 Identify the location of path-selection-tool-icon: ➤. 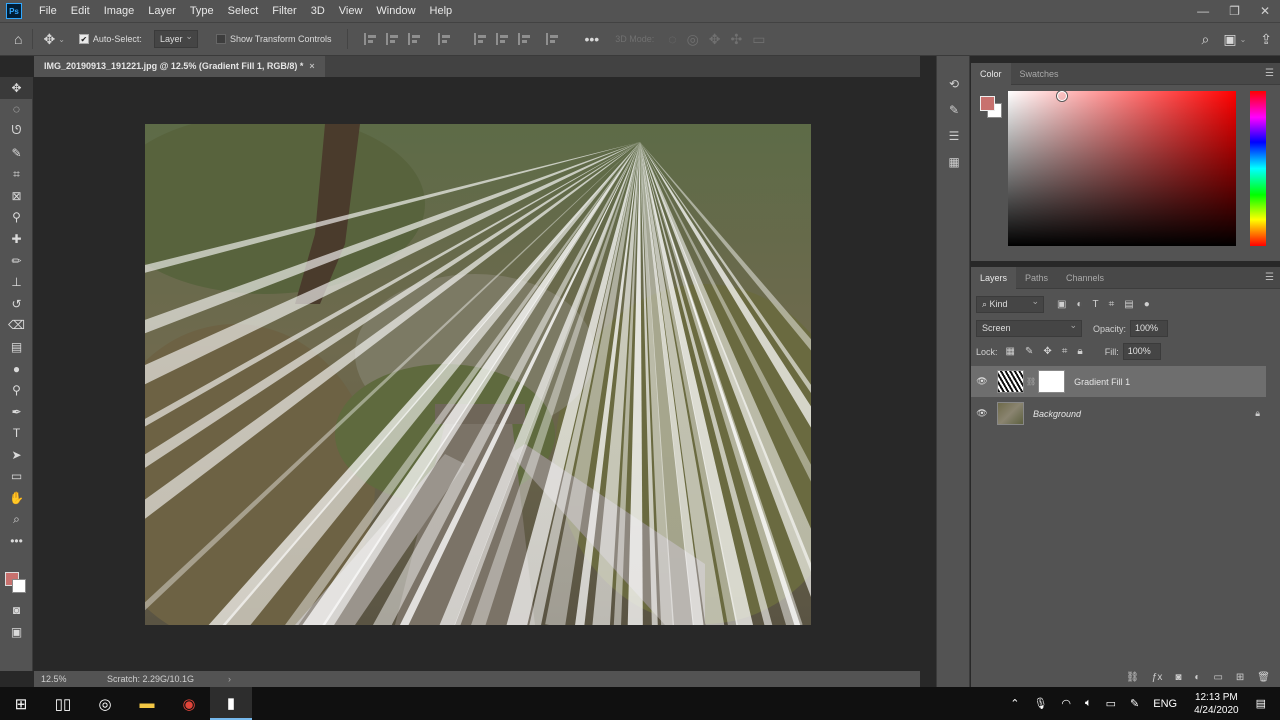
(16, 455).